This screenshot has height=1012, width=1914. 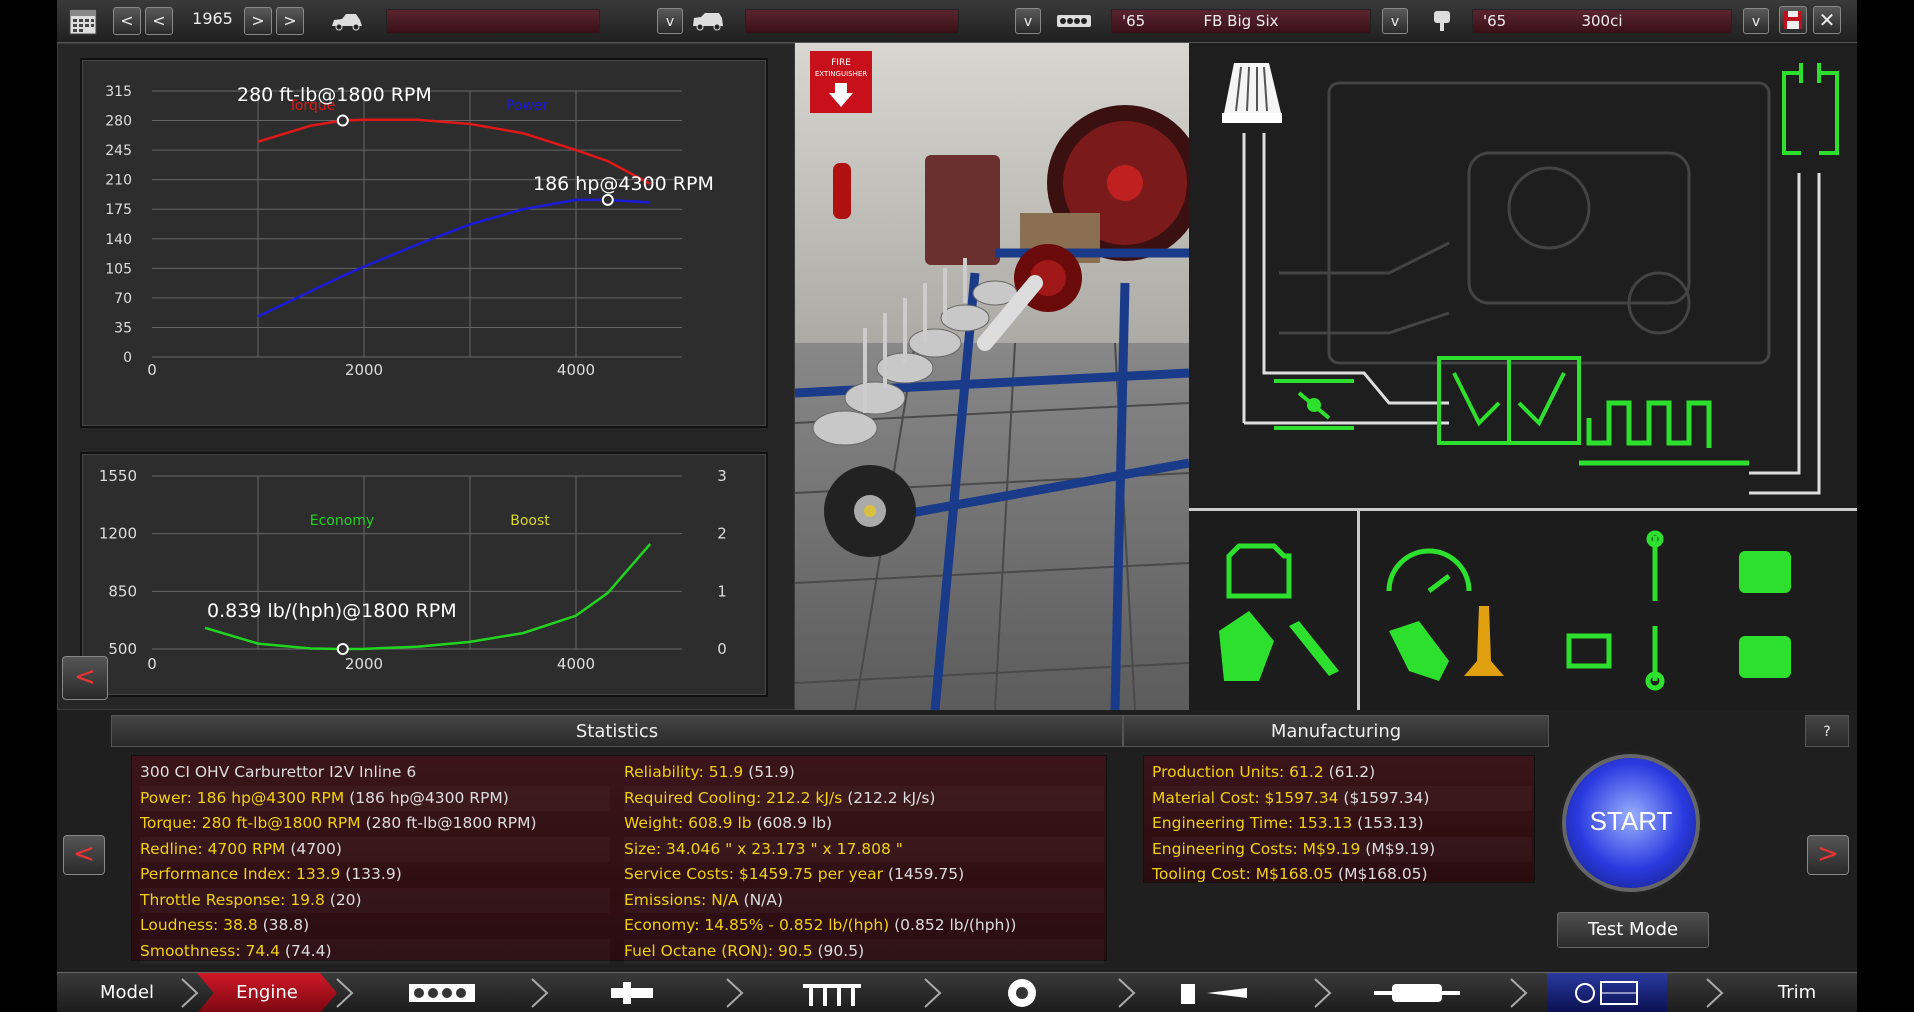 I want to click on power-series-line, so click(x=454, y=258).